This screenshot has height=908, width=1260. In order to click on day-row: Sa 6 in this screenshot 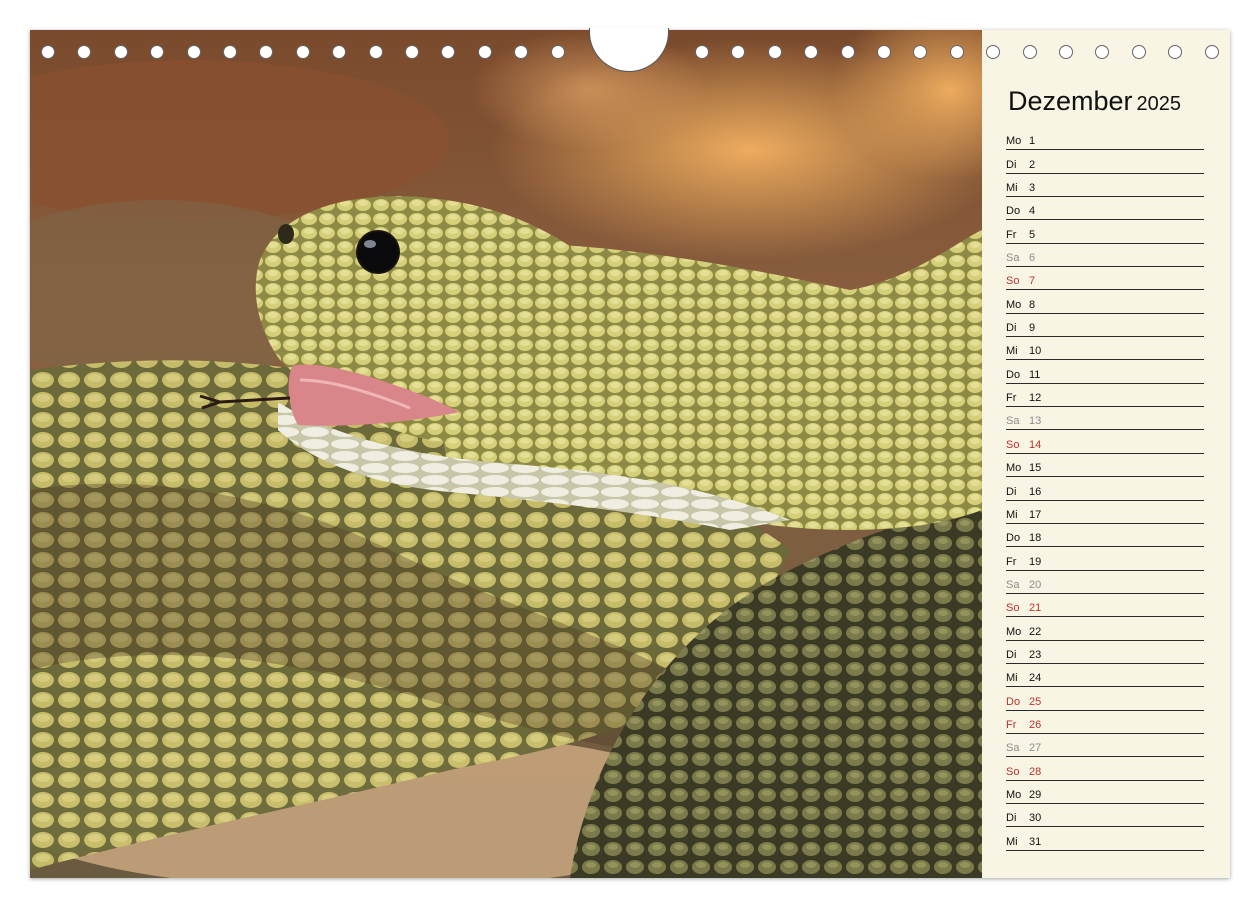, I will do `click(1105, 256)`.